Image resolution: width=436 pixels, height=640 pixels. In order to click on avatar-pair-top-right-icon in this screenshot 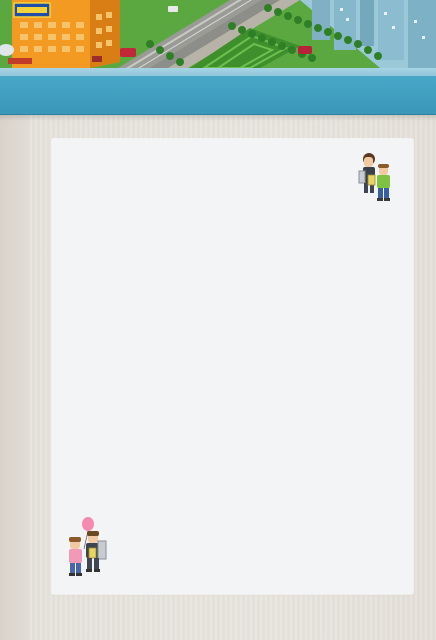, I will do `click(377, 179)`.